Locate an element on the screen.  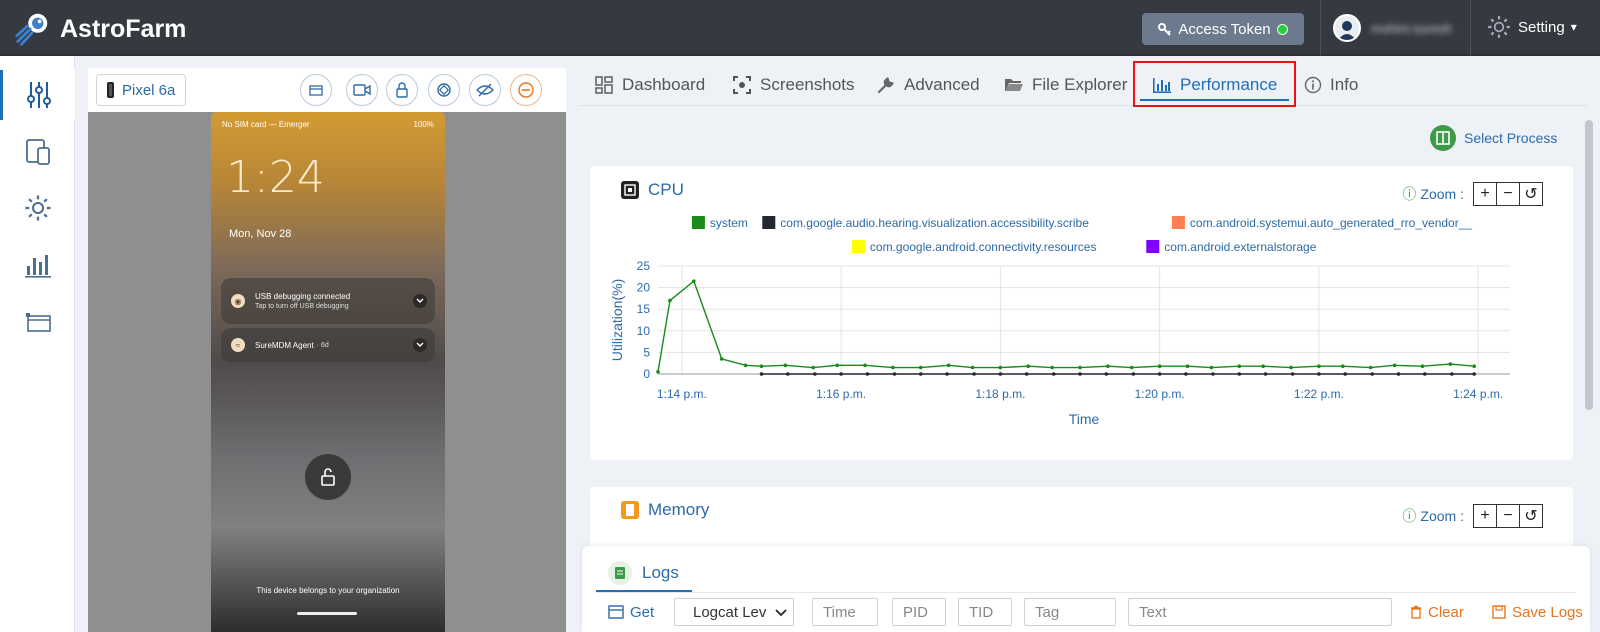
sidebar is located at coordinates (37, 344).